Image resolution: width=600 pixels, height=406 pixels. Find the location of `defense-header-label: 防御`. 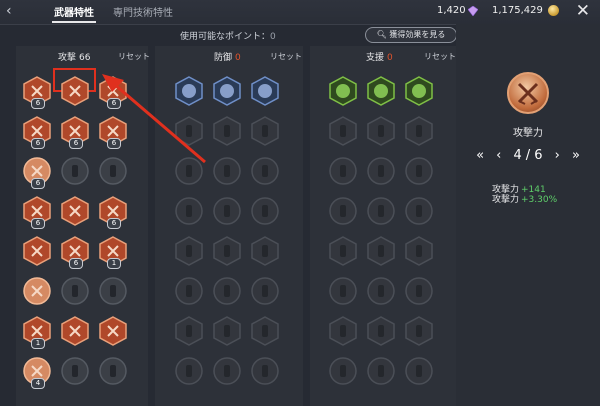

defense-header-label: 防御 is located at coordinates (223, 58).